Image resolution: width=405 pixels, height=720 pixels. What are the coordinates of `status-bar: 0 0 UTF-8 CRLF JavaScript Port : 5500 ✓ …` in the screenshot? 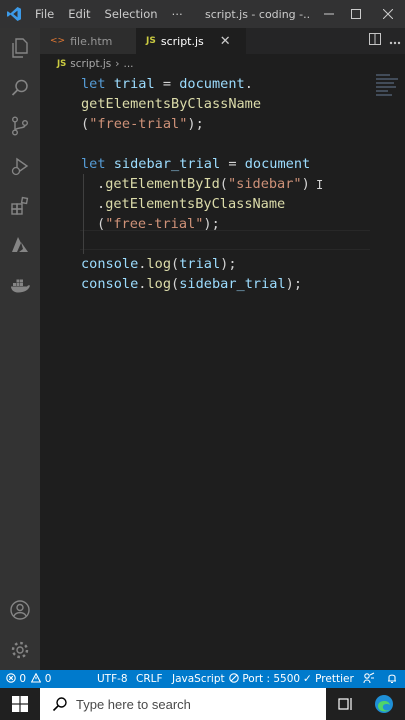 It's located at (202, 679).